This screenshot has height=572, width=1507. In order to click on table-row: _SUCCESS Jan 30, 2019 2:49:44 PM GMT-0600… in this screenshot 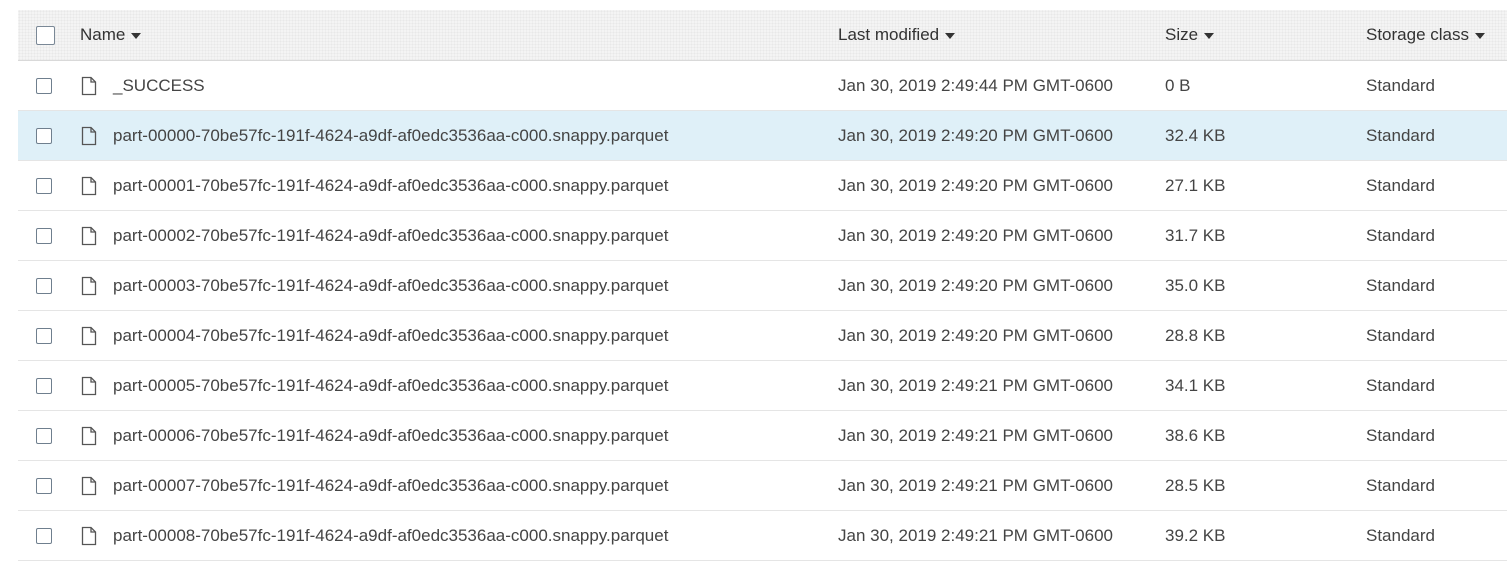, I will do `click(762, 86)`.